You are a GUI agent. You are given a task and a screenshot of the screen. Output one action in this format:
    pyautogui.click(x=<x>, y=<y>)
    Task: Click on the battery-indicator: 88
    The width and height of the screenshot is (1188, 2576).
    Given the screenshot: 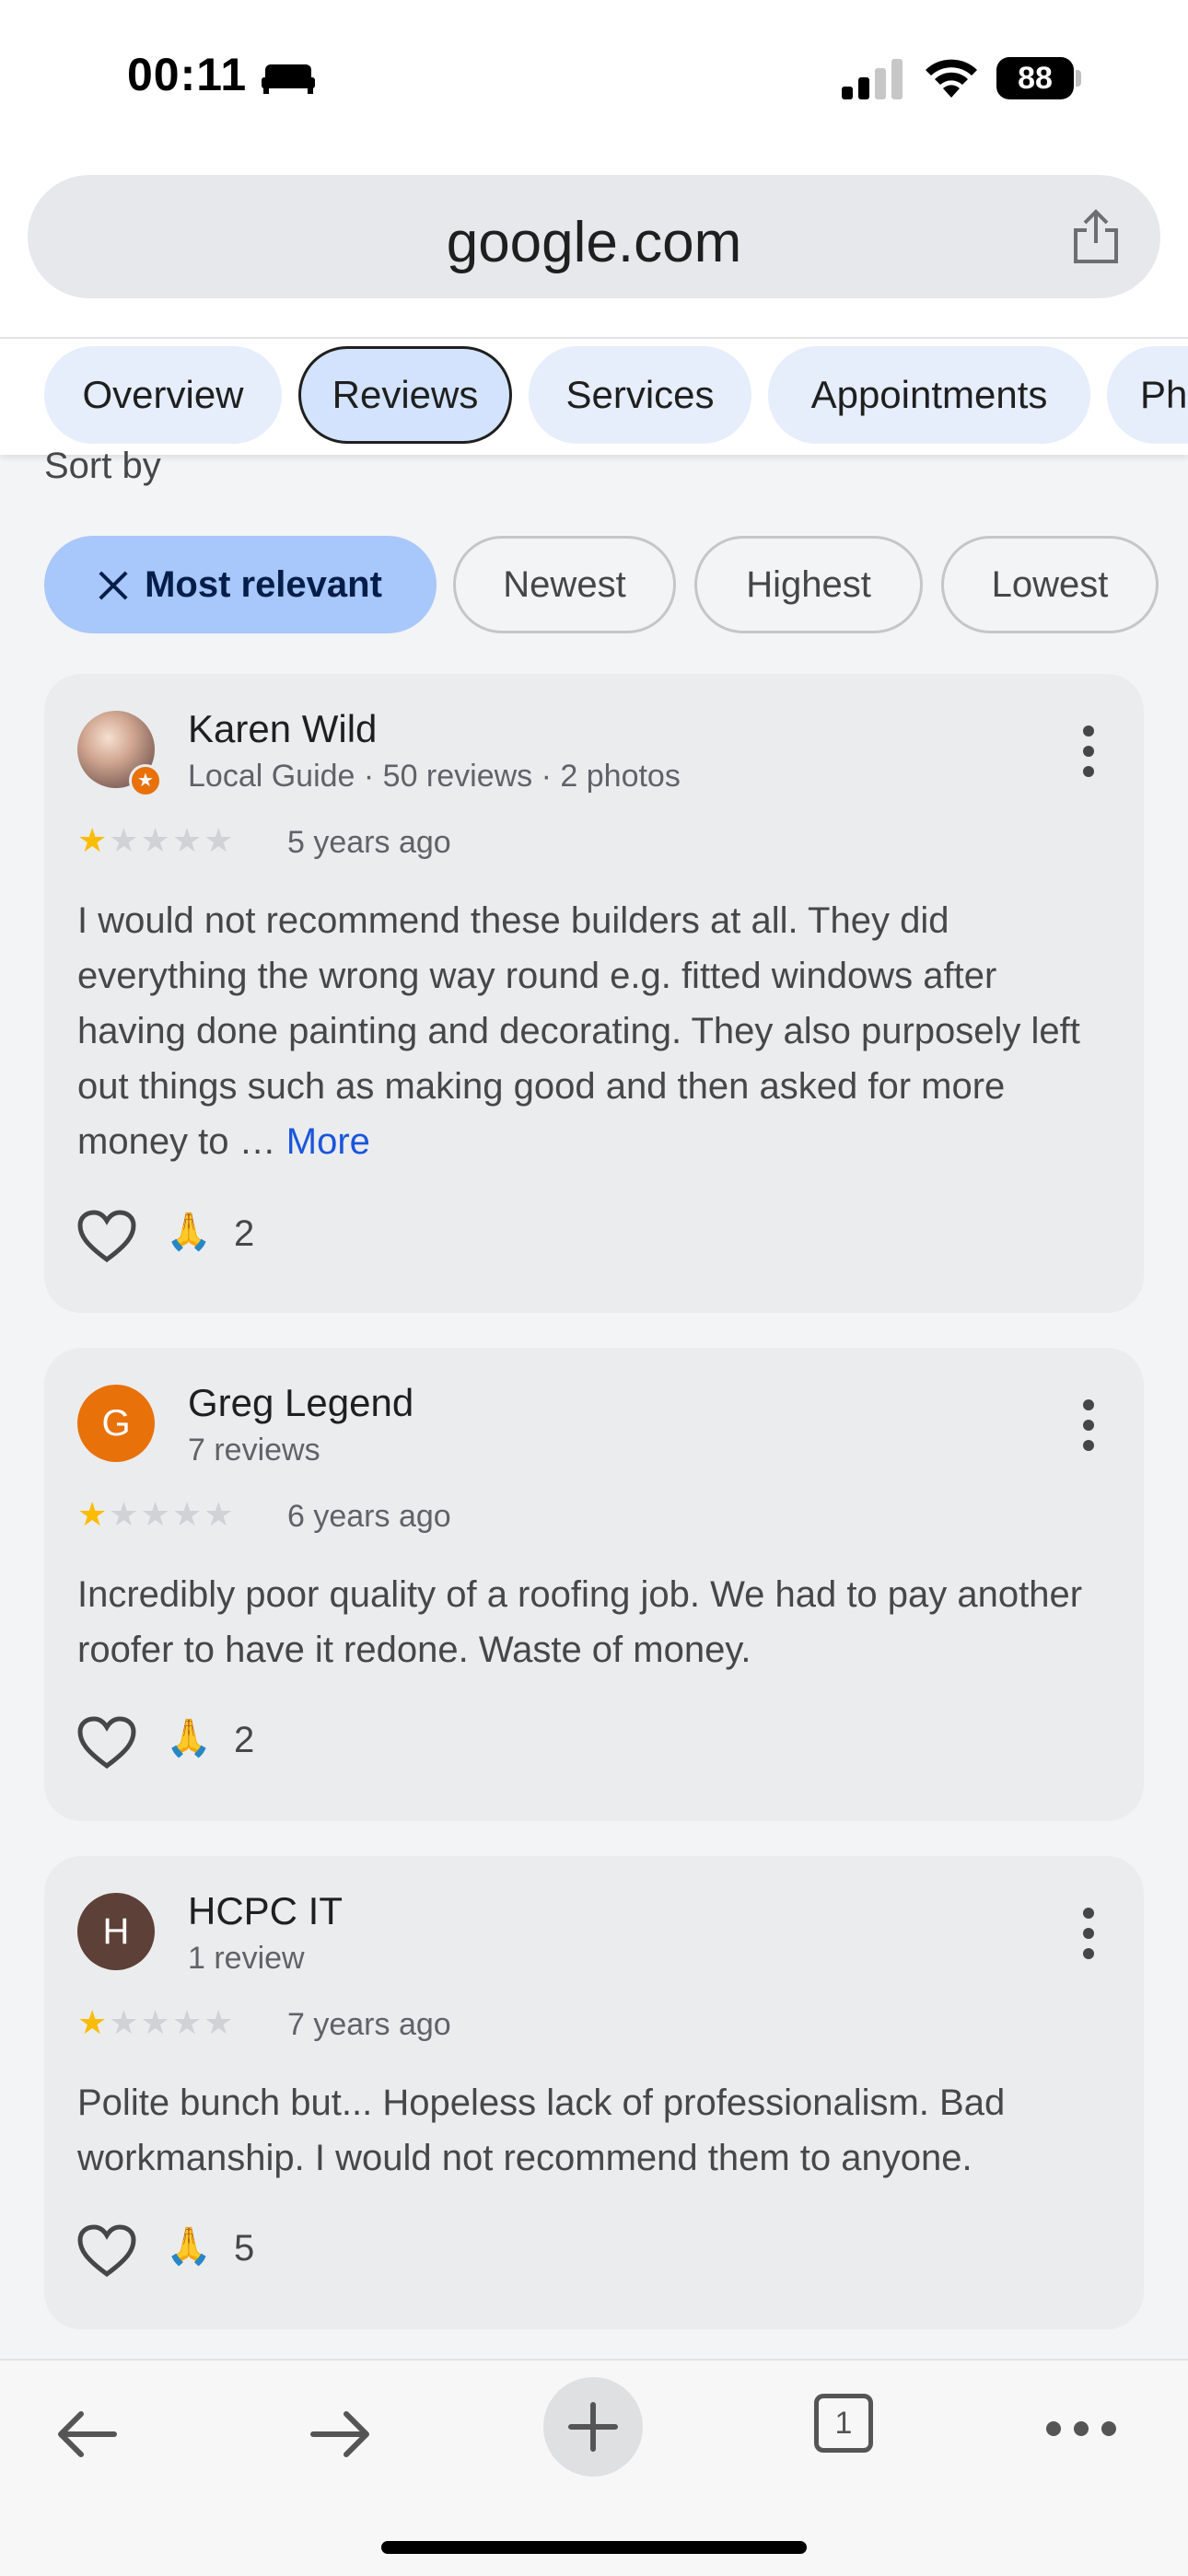 What is the action you would take?
    pyautogui.click(x=1039, y=78)
    